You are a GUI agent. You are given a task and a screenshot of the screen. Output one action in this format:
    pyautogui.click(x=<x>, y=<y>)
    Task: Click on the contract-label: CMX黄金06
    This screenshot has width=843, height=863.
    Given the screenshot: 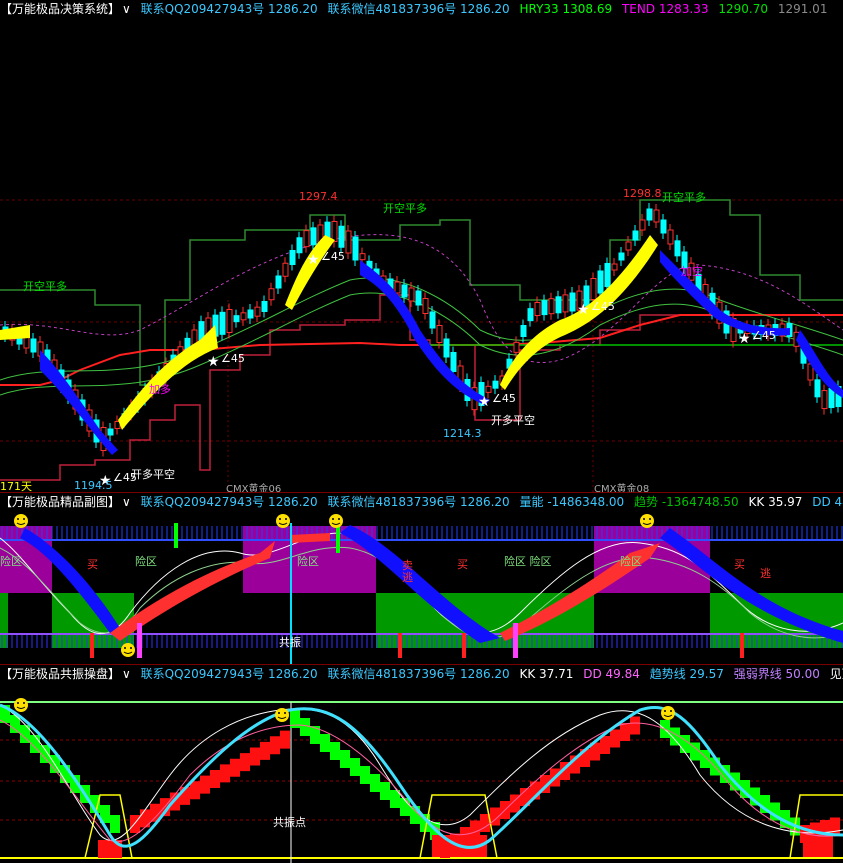 What is the action you would take?
    pyautogui.click(x=254, y=488)
    